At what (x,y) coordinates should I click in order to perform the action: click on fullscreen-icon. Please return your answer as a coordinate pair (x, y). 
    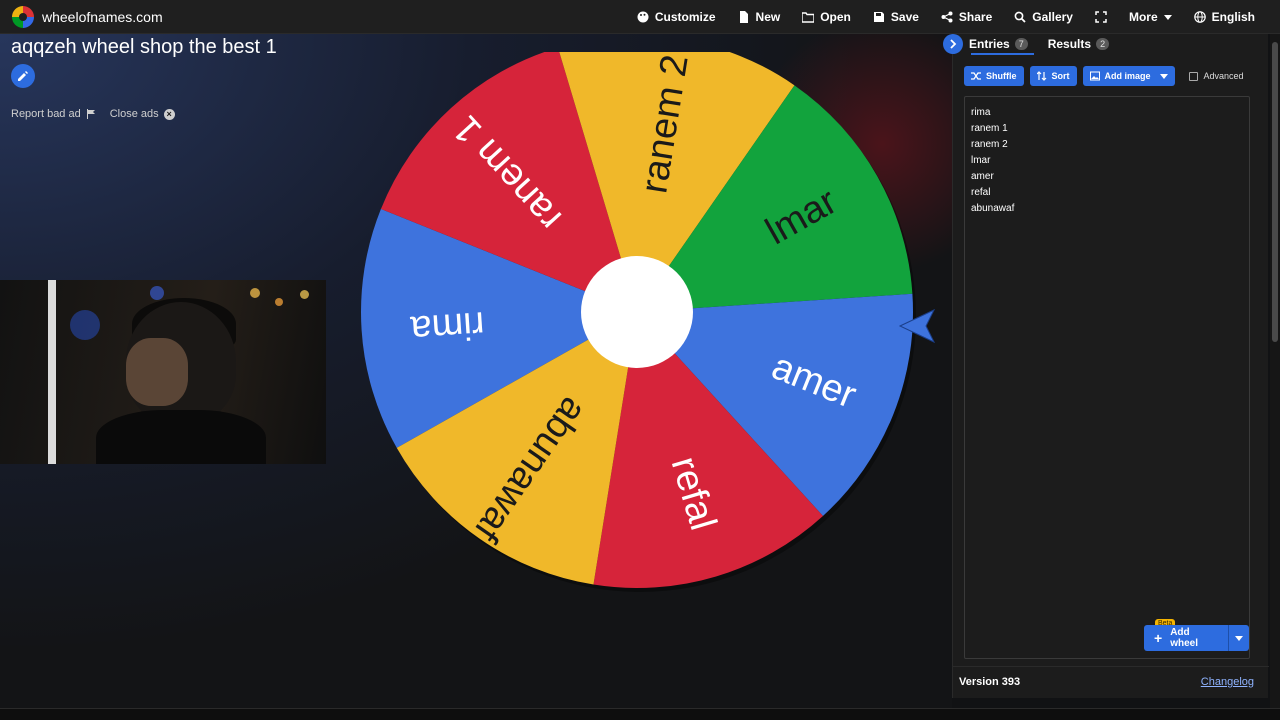
    Looking at the image, I should click on (1101, 17).